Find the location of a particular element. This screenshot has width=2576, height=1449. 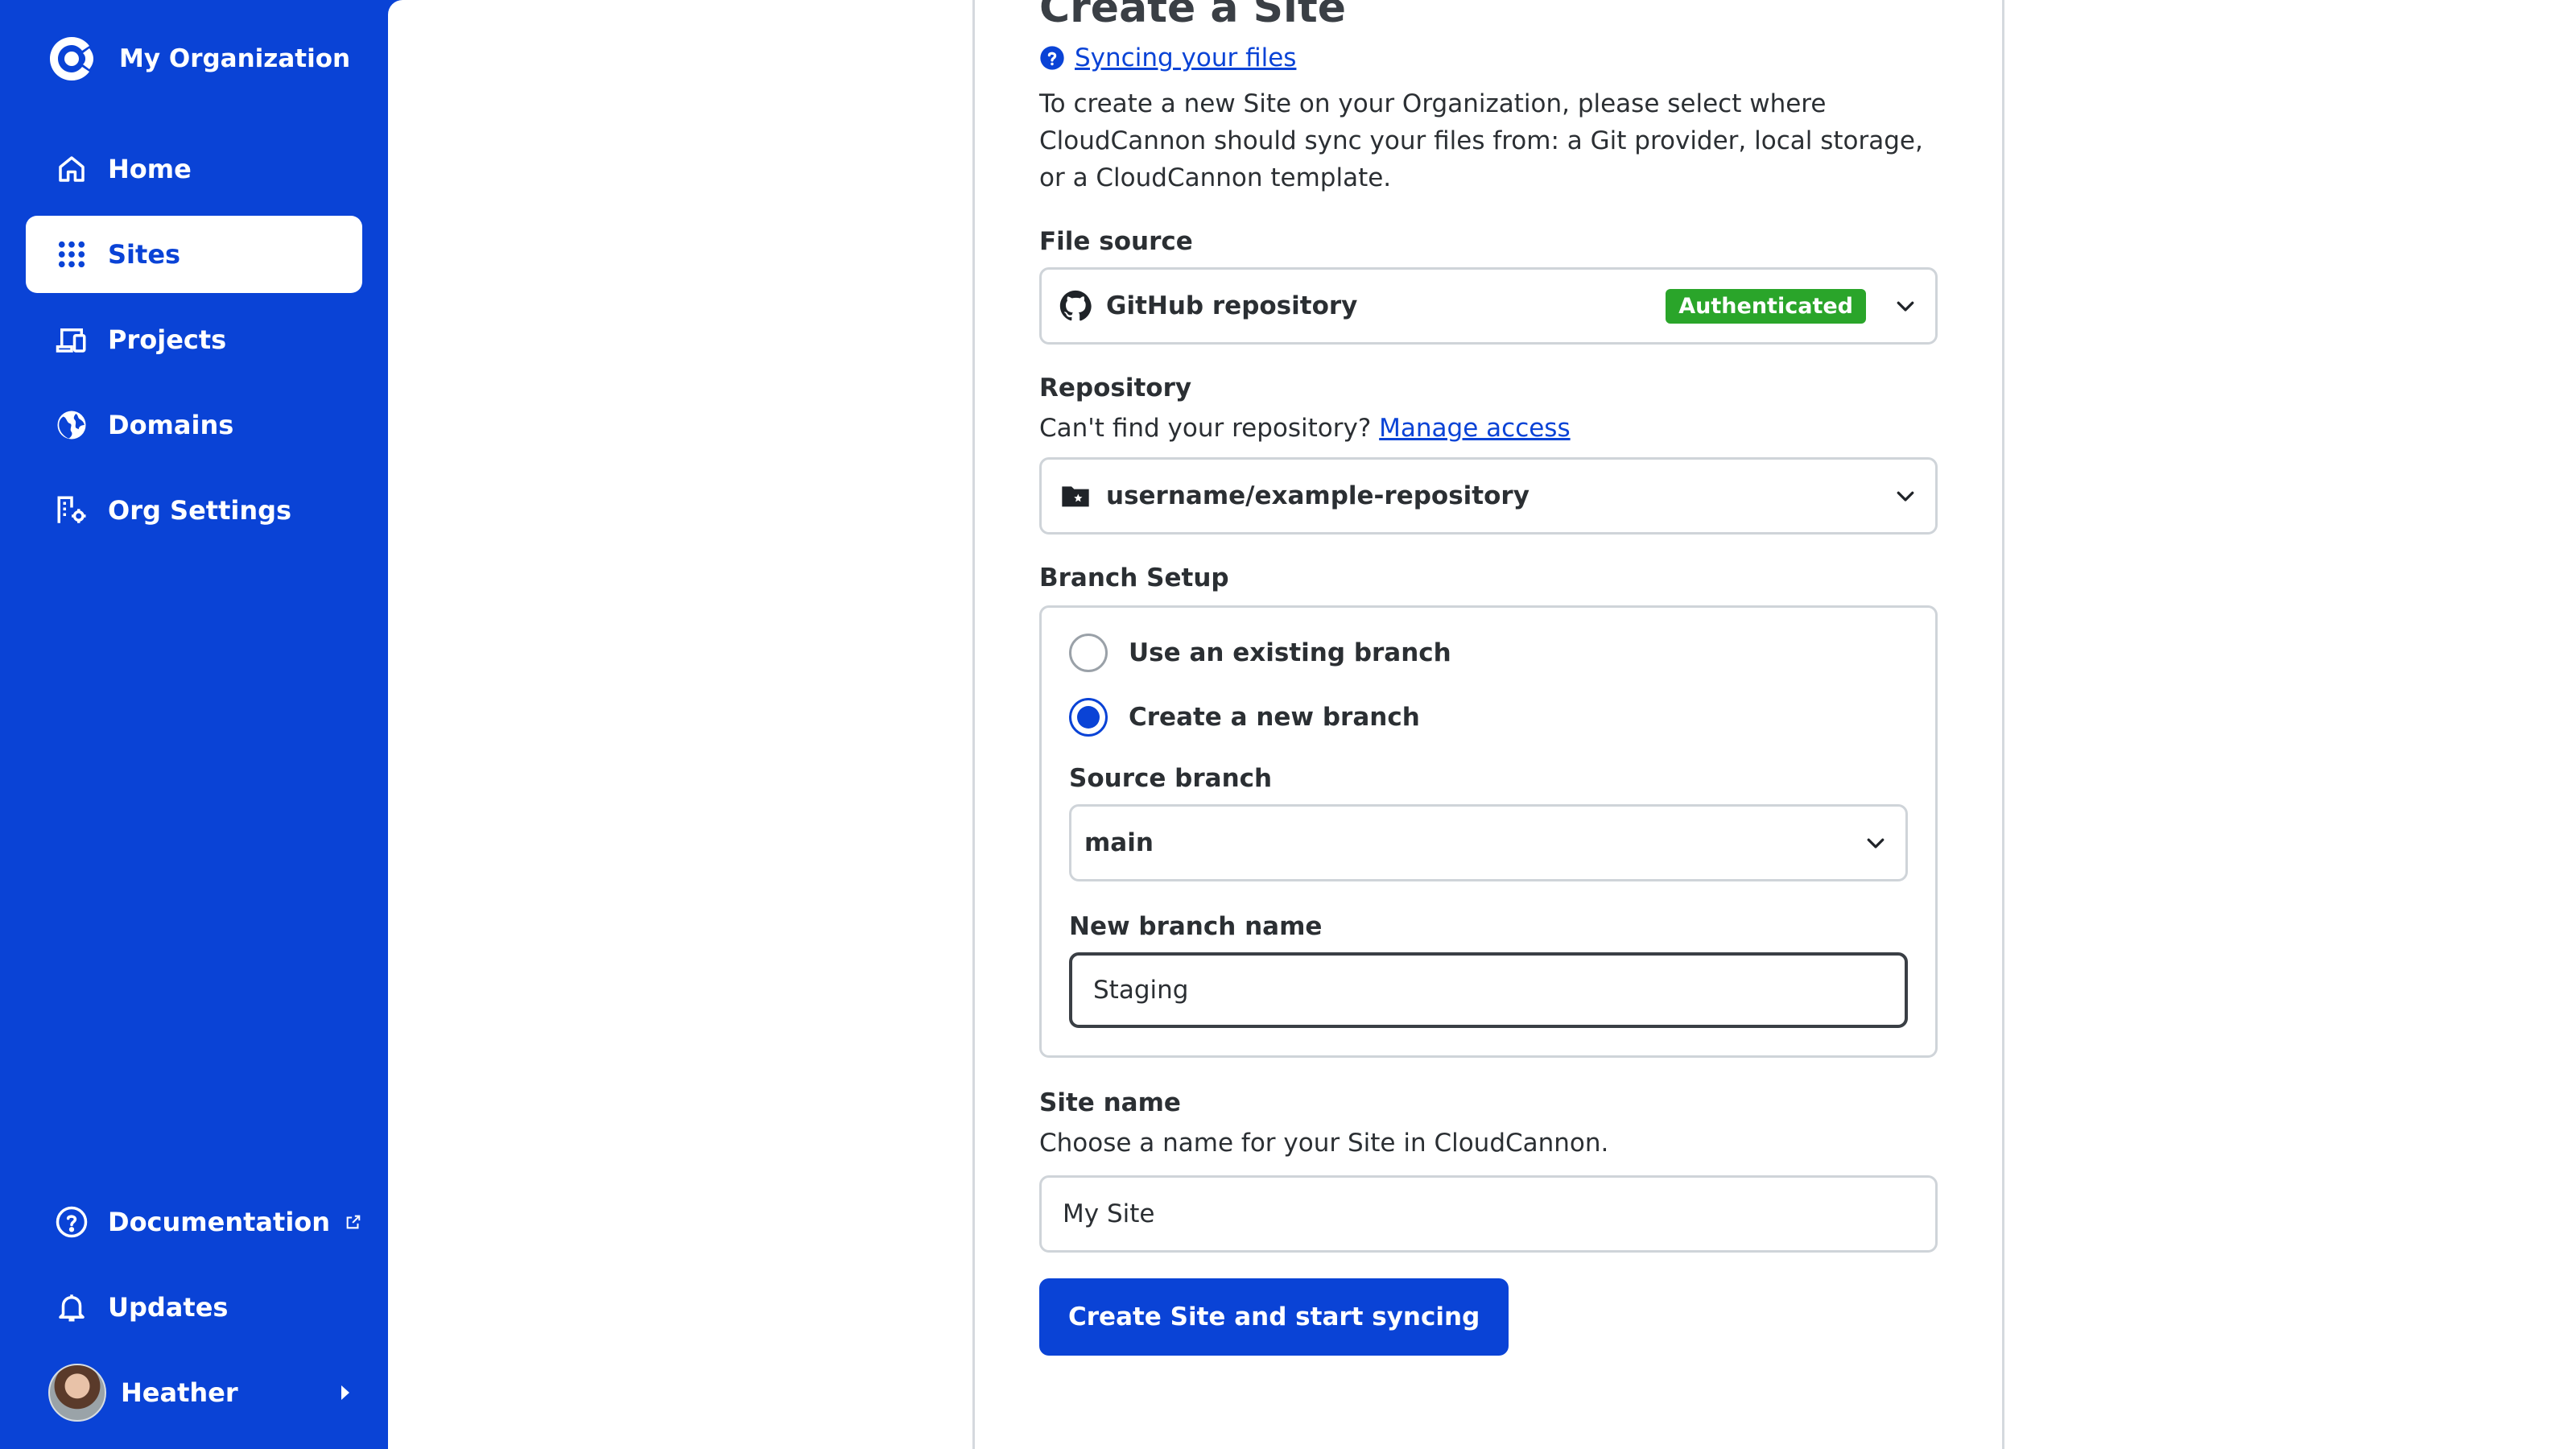

file-source-select: GitHub repository Authenticated is located at coordinates (1488, 306).